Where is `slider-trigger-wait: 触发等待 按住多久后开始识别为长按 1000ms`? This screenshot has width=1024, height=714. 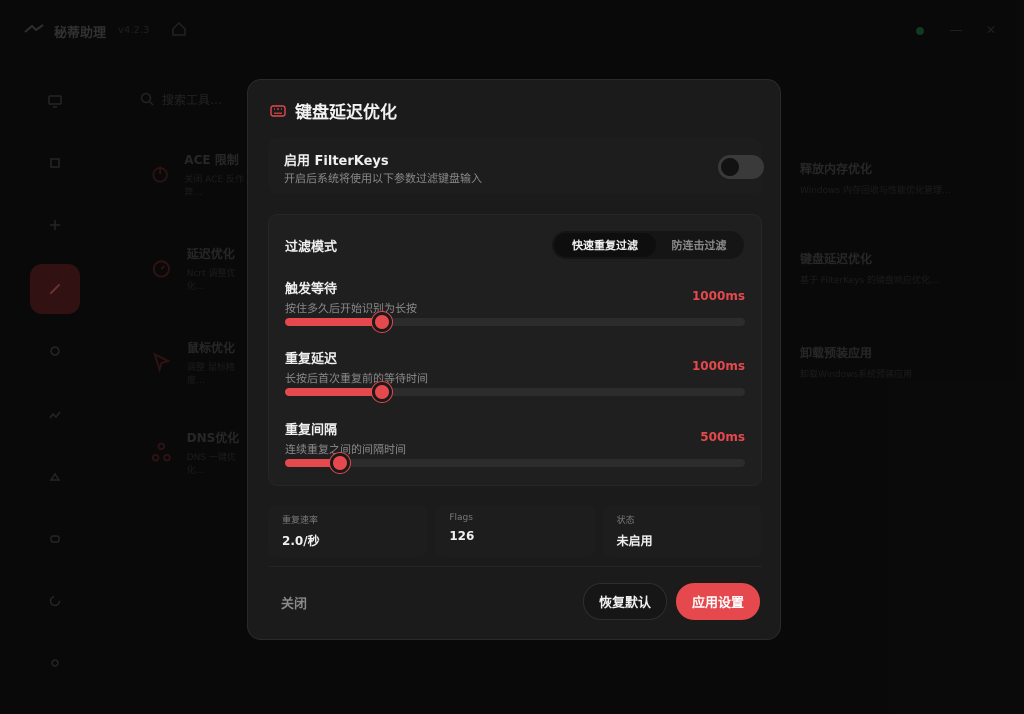 slider-trigger-wait: 触发等待 按住多久后开始识别为长按 1000ms is located at coordinates (515, 305).